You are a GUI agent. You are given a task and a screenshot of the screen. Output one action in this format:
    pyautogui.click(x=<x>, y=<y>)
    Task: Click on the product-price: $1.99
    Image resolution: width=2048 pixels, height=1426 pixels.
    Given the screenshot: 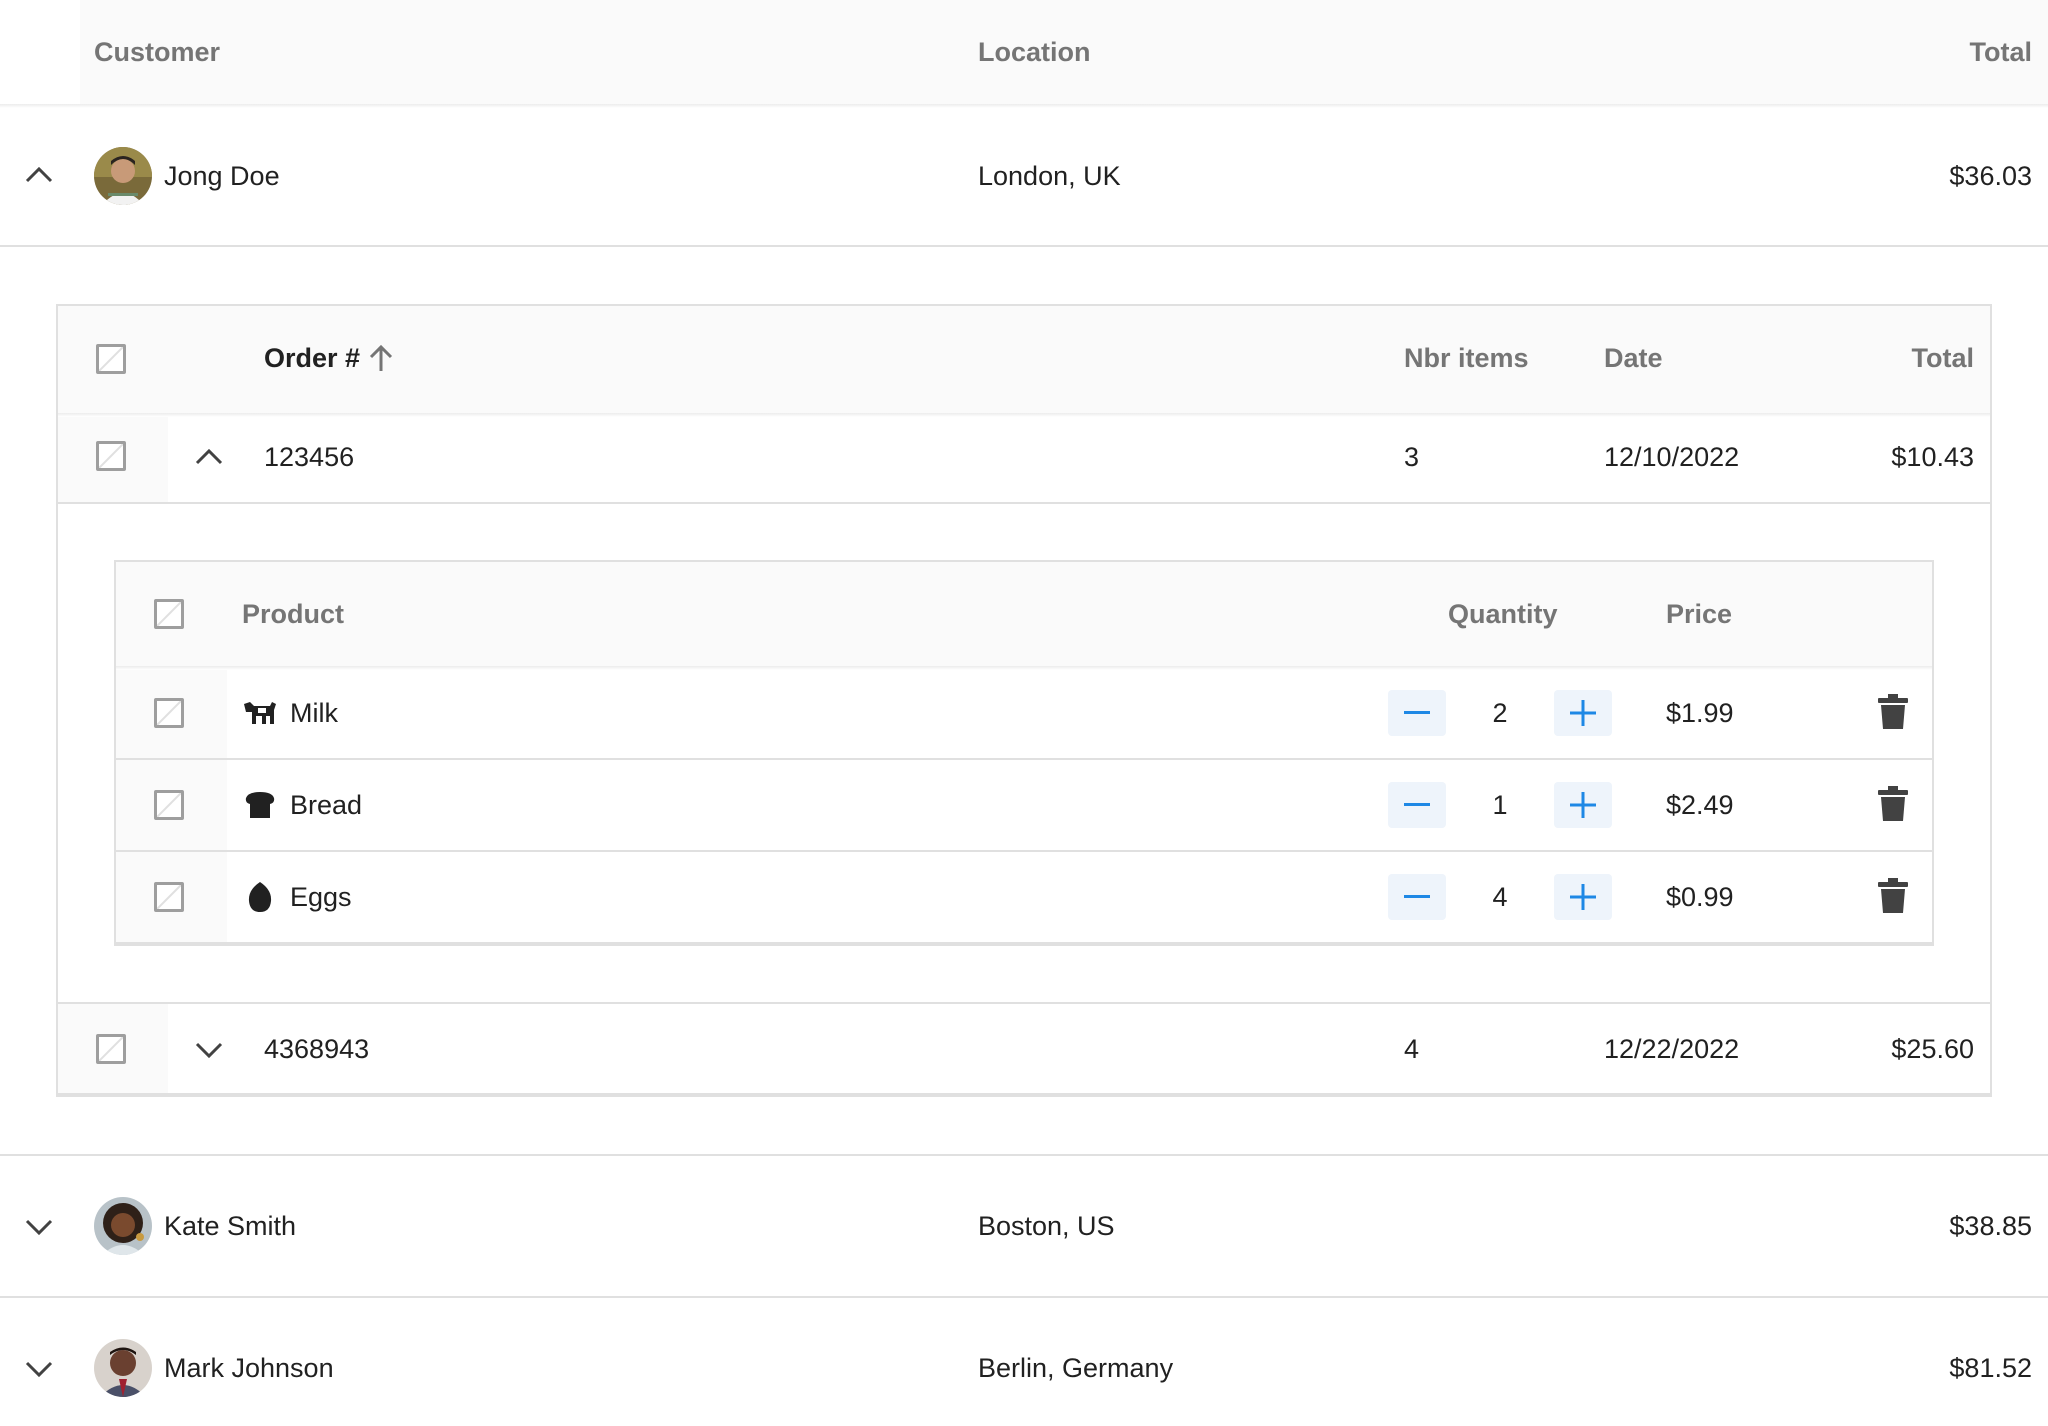 What is the action you would take?
    pyautogui.click(x=1700, y=713)
    